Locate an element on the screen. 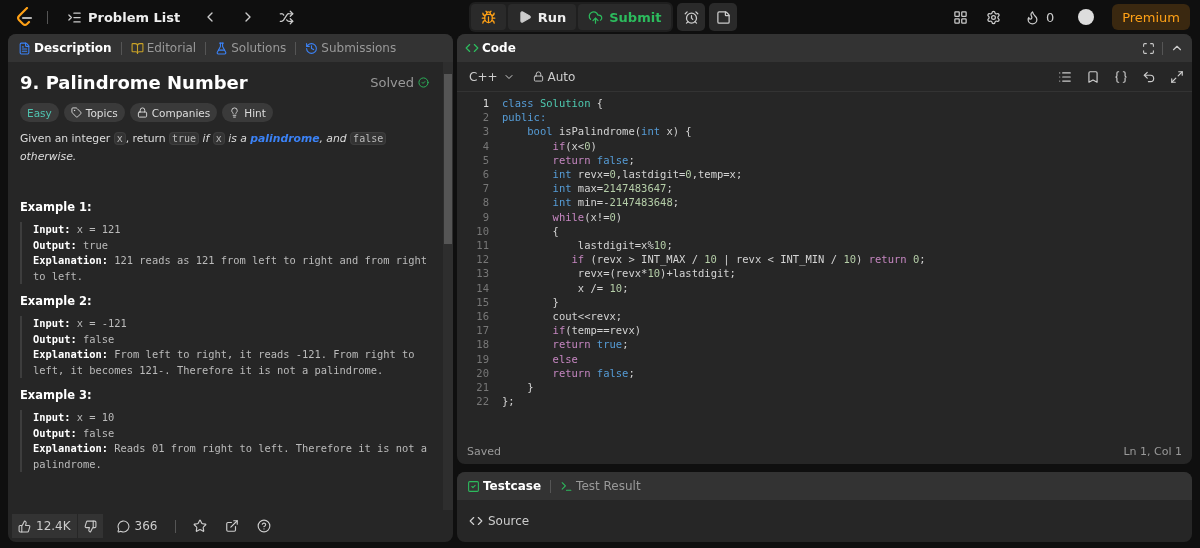 The width and height of the screenshot is (1200, 548). source-button: Source is located at coordinates (499, 521).